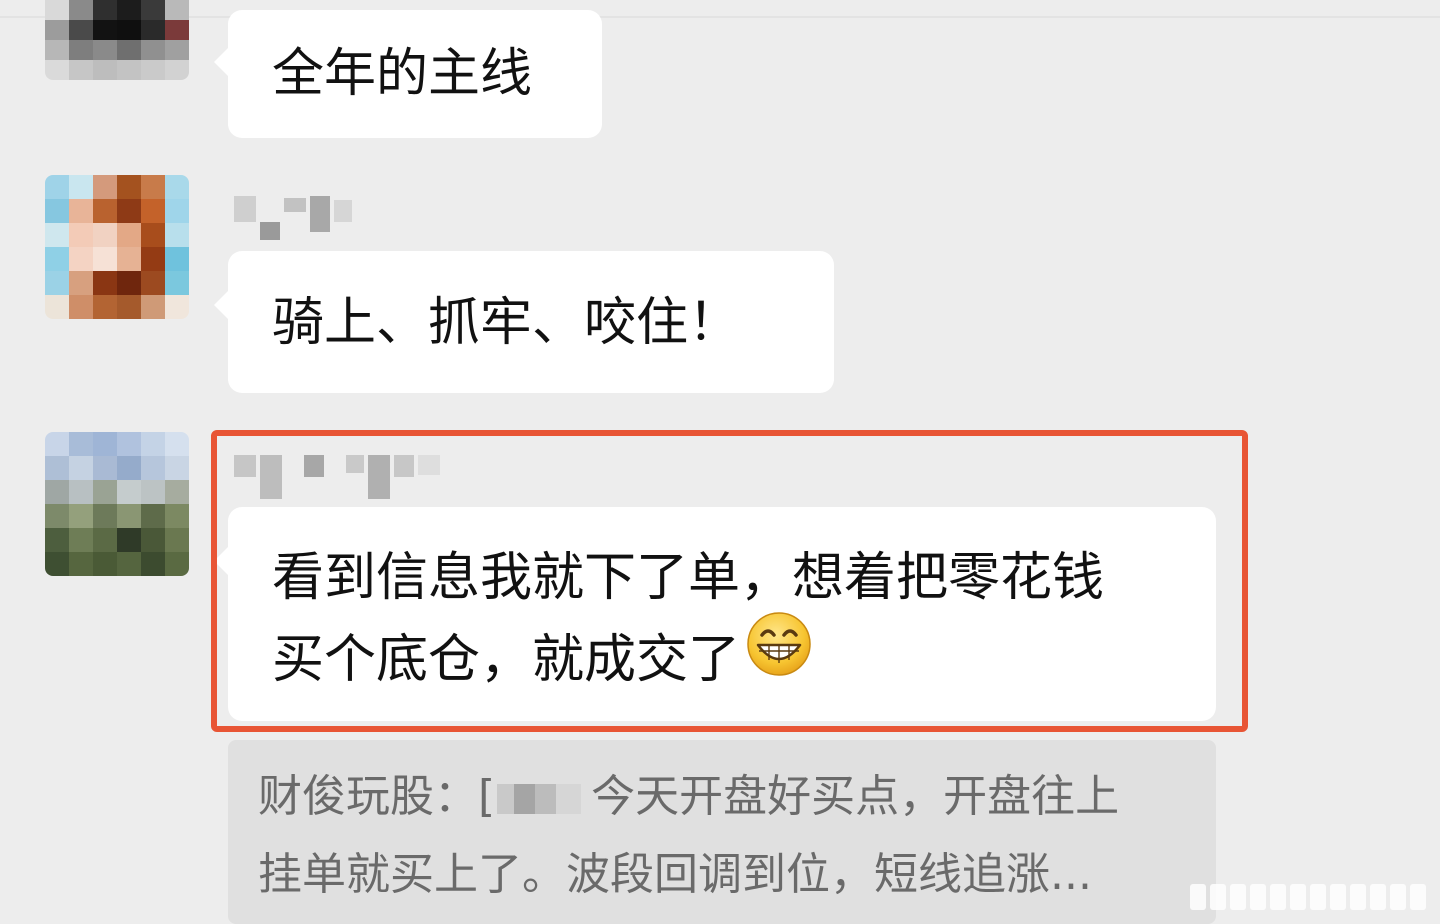  What do you see at coordinates (506, 323) in the screenshot?
I see `message-text: 骑上、抓牢、咬住！` at bounding box center [506, 323].